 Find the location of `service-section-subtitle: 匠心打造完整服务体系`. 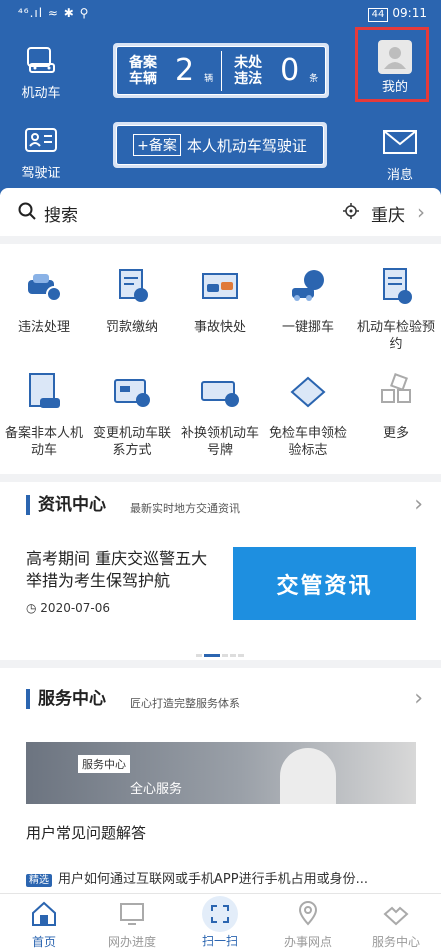

service-section-subtitle: 匠心打造完整服务体系 is located at coordinates (185, 703).